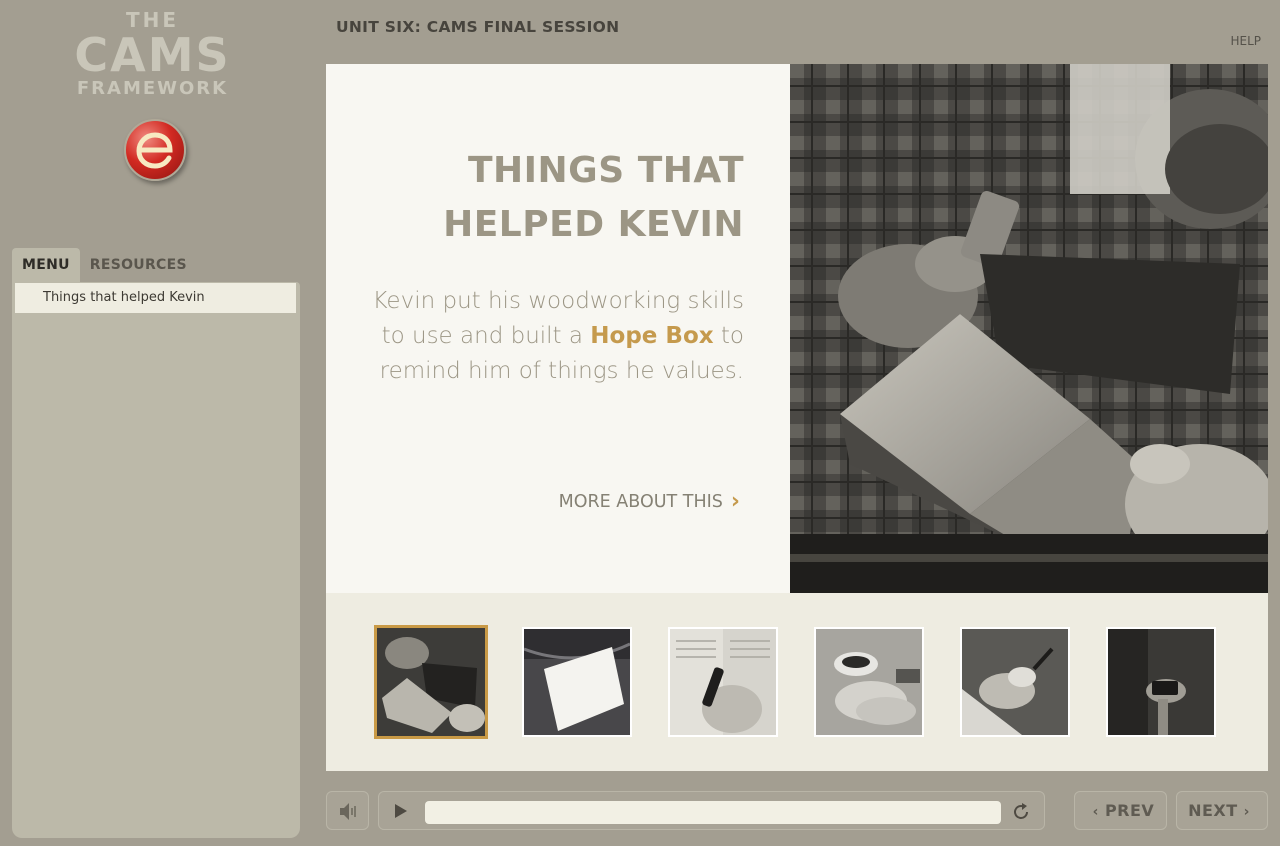 The image size is (1280, 846). I want to click on next-button: NEXT ›, so click(1222, 810).